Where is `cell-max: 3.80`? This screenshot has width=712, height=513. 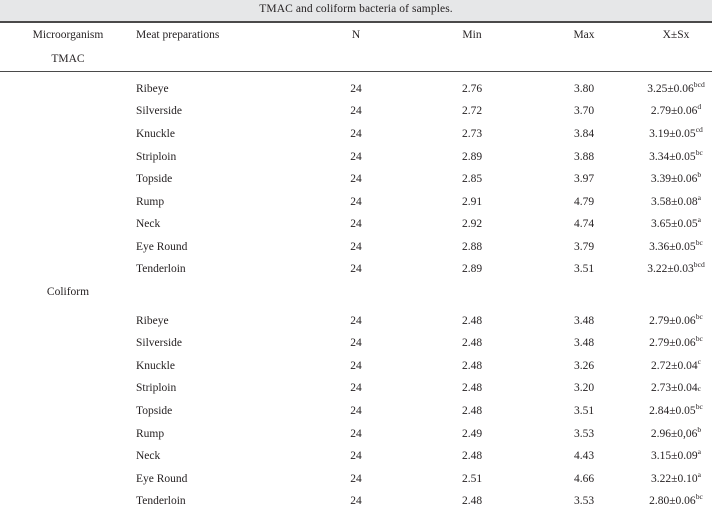
cell-max: 3.80 is located at coordinates (584, 88).